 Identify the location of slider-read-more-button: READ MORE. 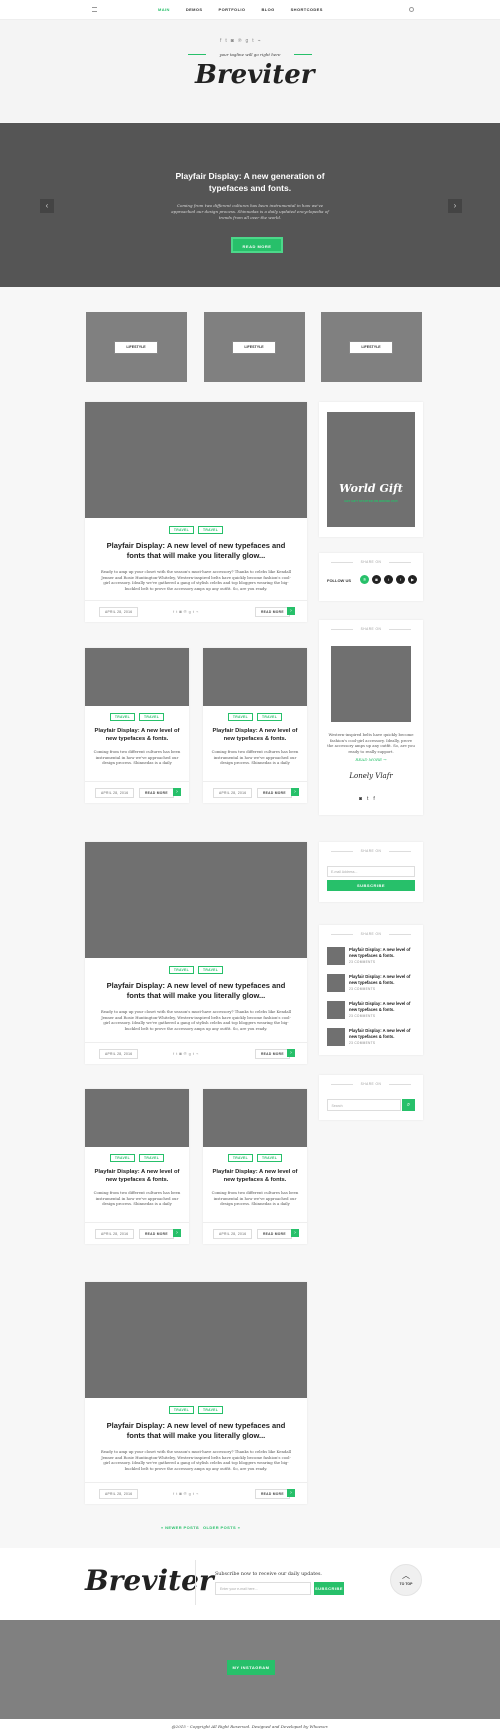
(257, 245).